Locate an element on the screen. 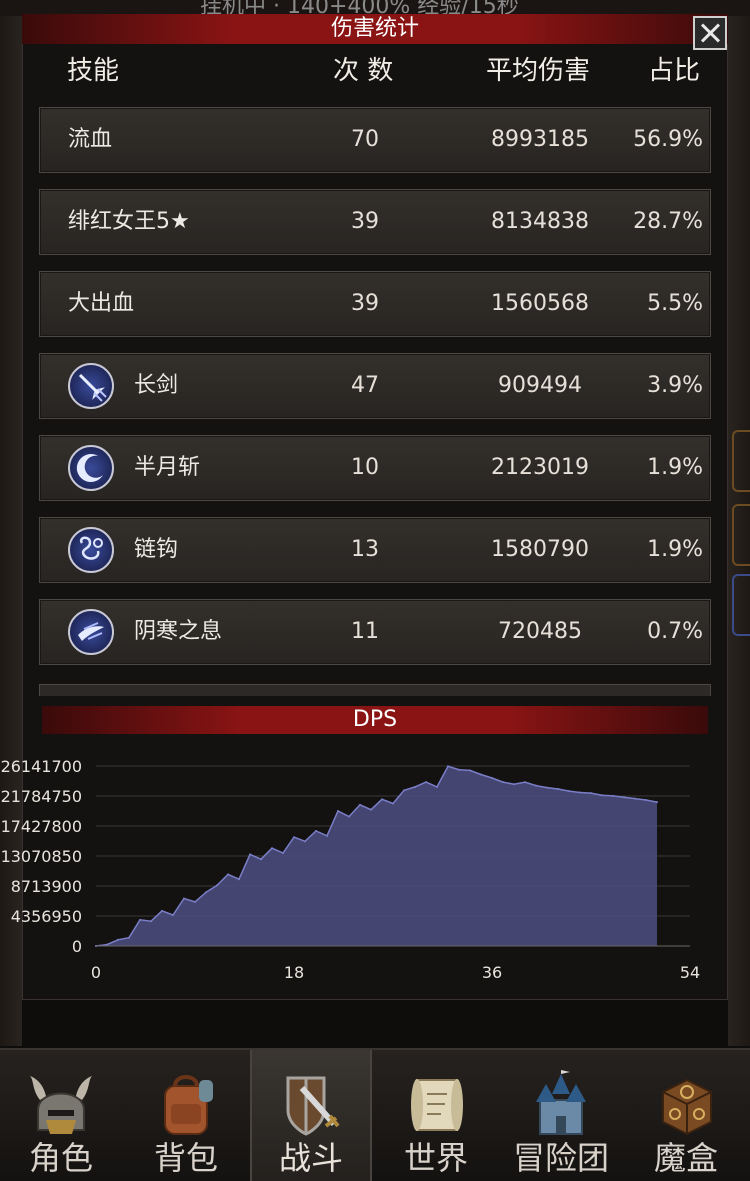  column-header-avg-damage: 平均伤害 is located at coordinates (538, 71).